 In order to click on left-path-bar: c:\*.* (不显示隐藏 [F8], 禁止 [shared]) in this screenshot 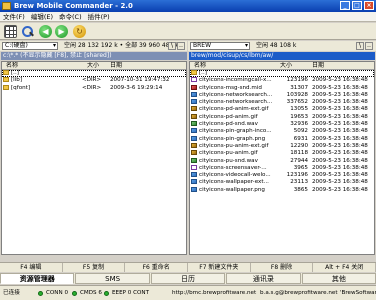, I will do `click(94, 56)`.